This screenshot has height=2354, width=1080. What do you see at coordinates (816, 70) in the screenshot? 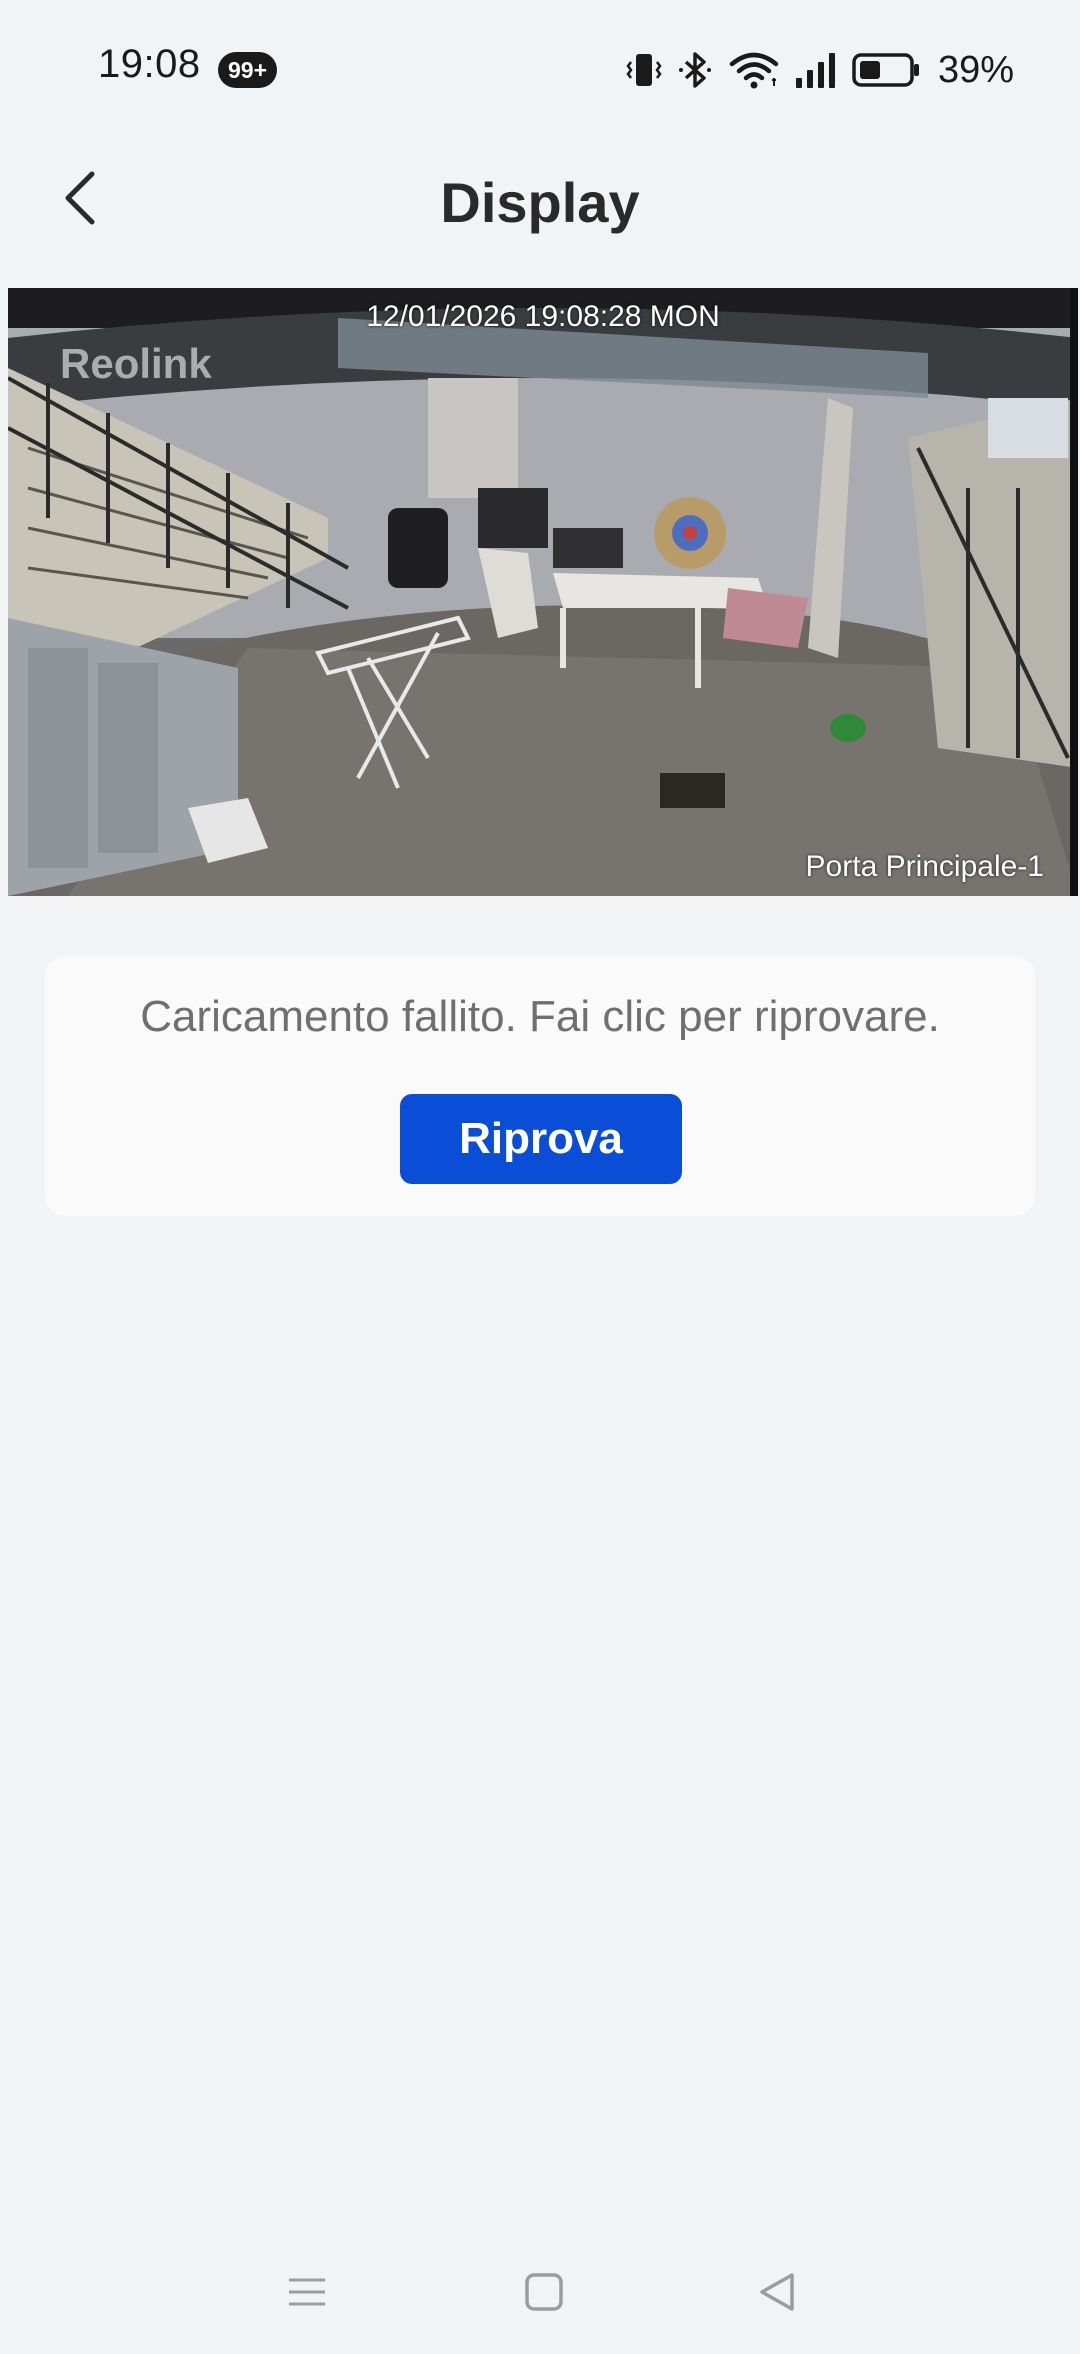
I see `signal-icon` at bounding box center [816, 70].